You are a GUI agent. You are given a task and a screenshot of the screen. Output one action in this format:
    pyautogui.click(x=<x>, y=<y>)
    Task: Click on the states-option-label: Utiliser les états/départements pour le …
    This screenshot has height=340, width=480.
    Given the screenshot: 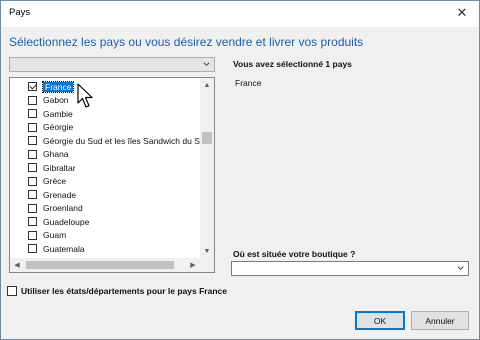 What is the action you would take?
    pyautogui.click(x=124, y=291)
    